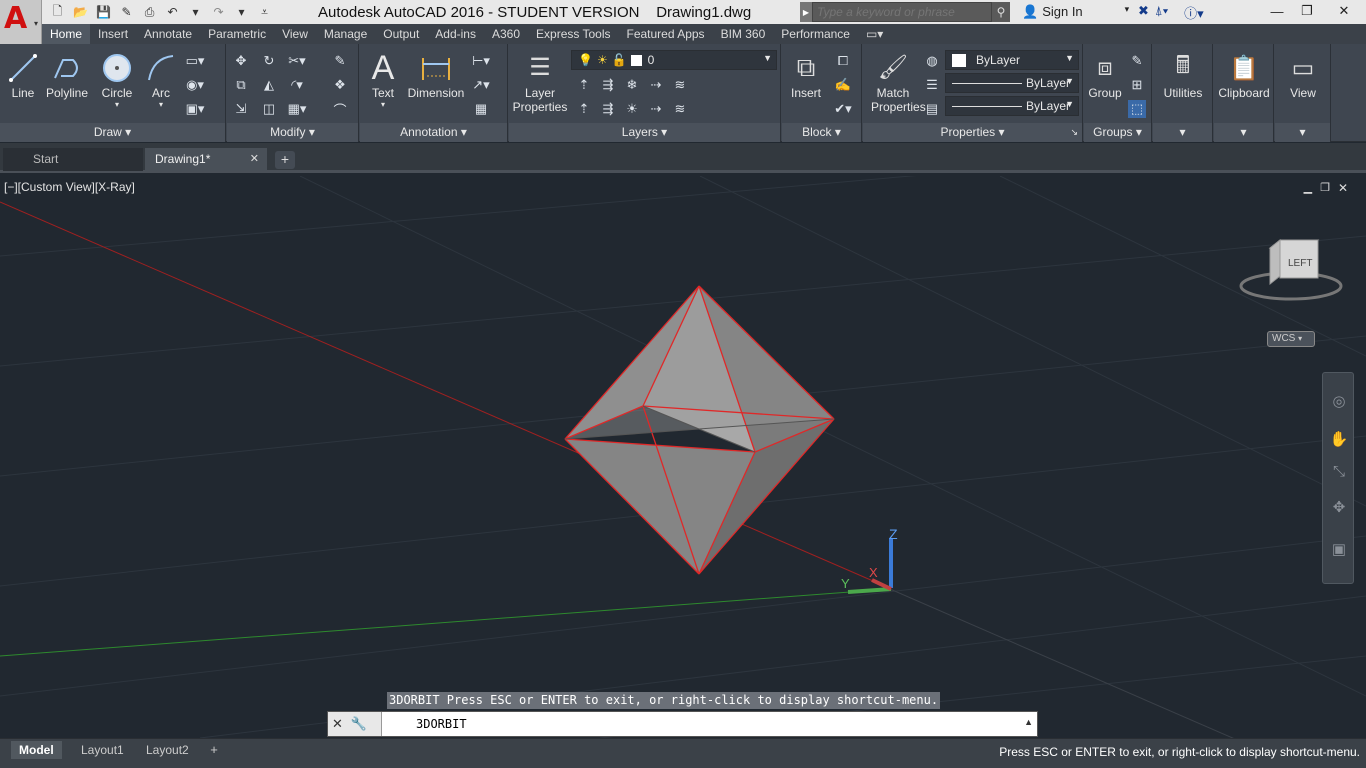  Describe the element at coordinates (806, 75) in the screenshot. I see `insert-button: ⧉ Insert` at that location.